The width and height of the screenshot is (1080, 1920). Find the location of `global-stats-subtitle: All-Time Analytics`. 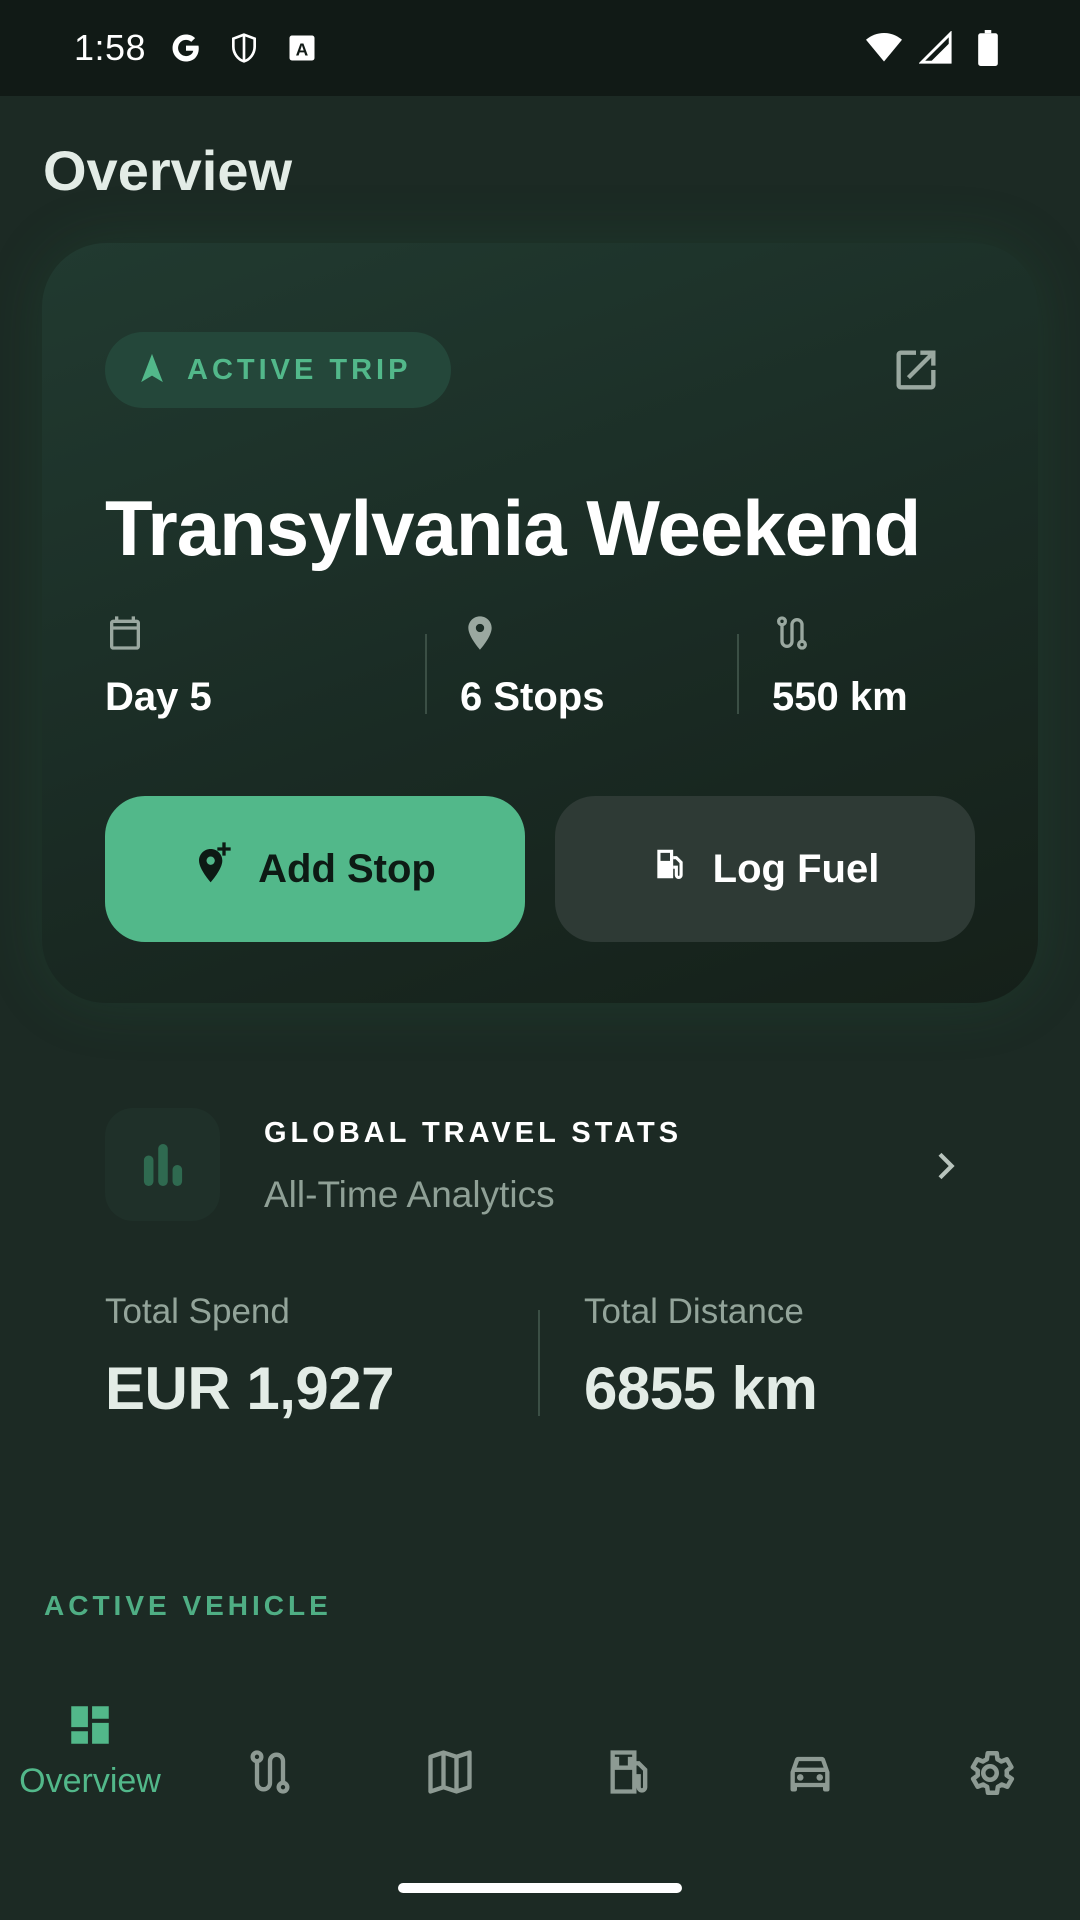

global-stats-subtitle: All-Time Analytics is located at coordinates (409, 1194).